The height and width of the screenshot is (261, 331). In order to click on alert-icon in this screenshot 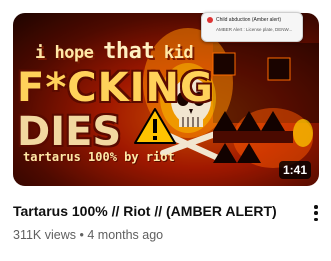, I will do `click(210, 20)`.